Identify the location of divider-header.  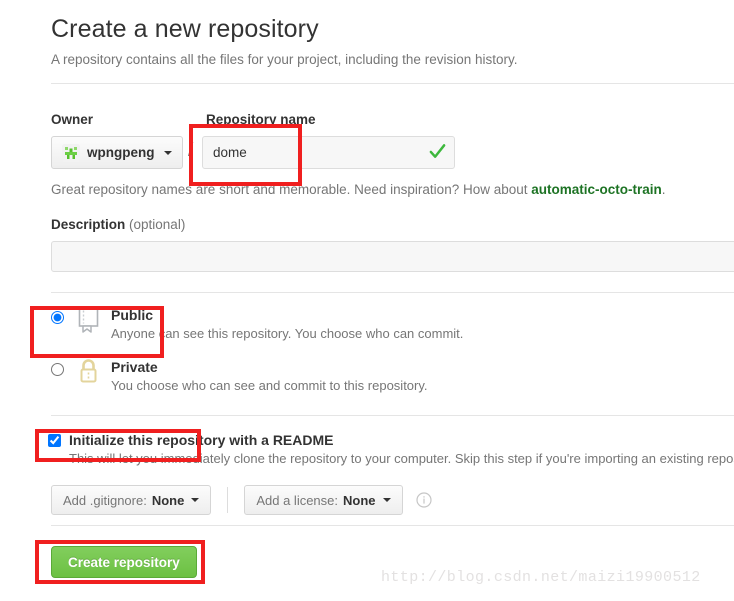
(392, 83).